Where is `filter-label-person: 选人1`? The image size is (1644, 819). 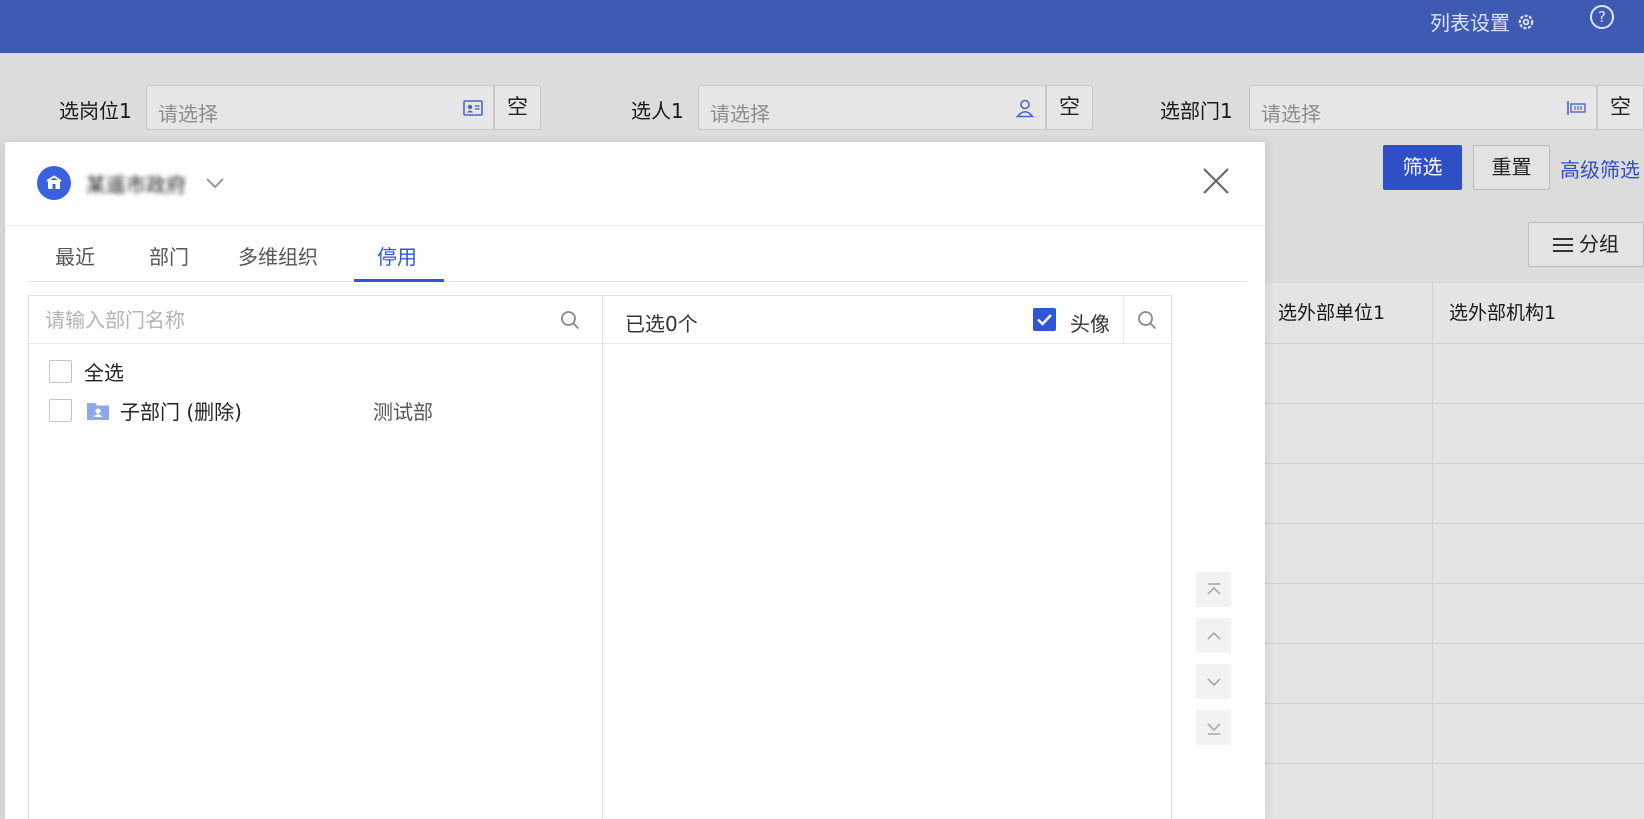 filter-label-person: 选人1 is located at coordinates (657, 111).